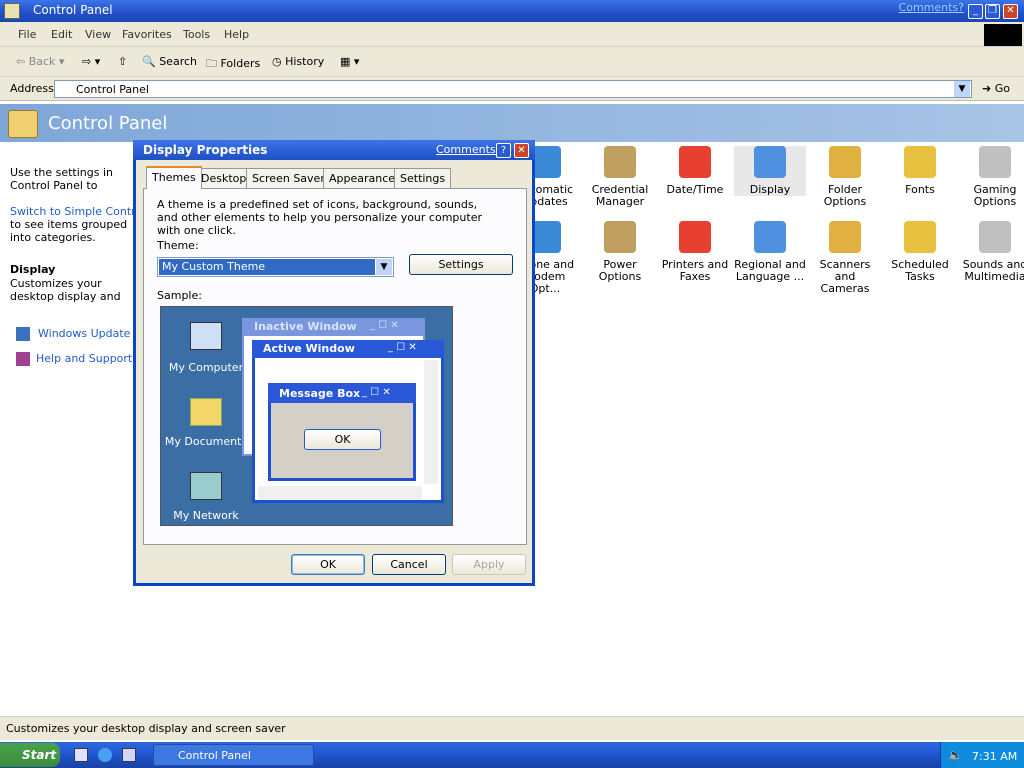 The width and height of the screenshot is (1024, 768). Describe the element at coordinates (267, 267) in the screenshot. I see `theme-selected-value: My Custom Theme` at that location.